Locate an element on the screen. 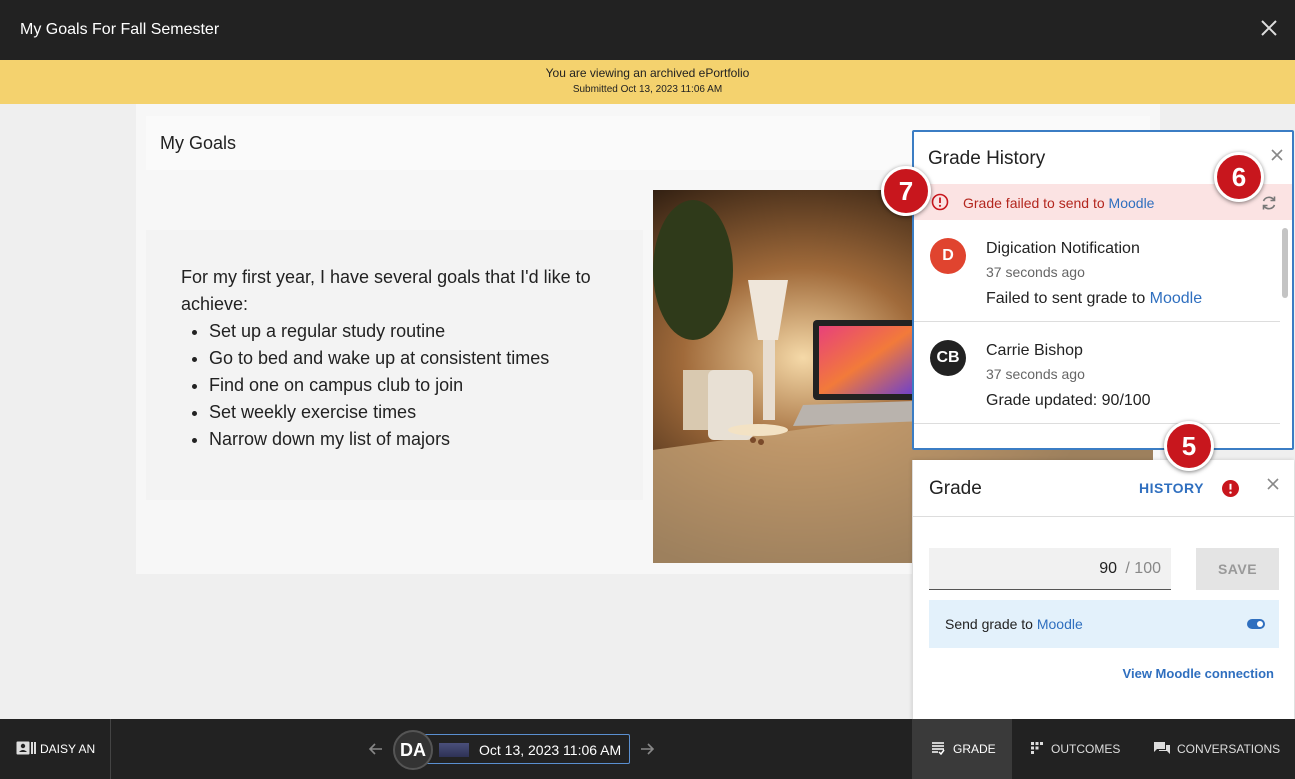 This screenshot has width=1295, height=779. send-grade-label: Send grade to Moodle is located at coordinates (1014, 624).